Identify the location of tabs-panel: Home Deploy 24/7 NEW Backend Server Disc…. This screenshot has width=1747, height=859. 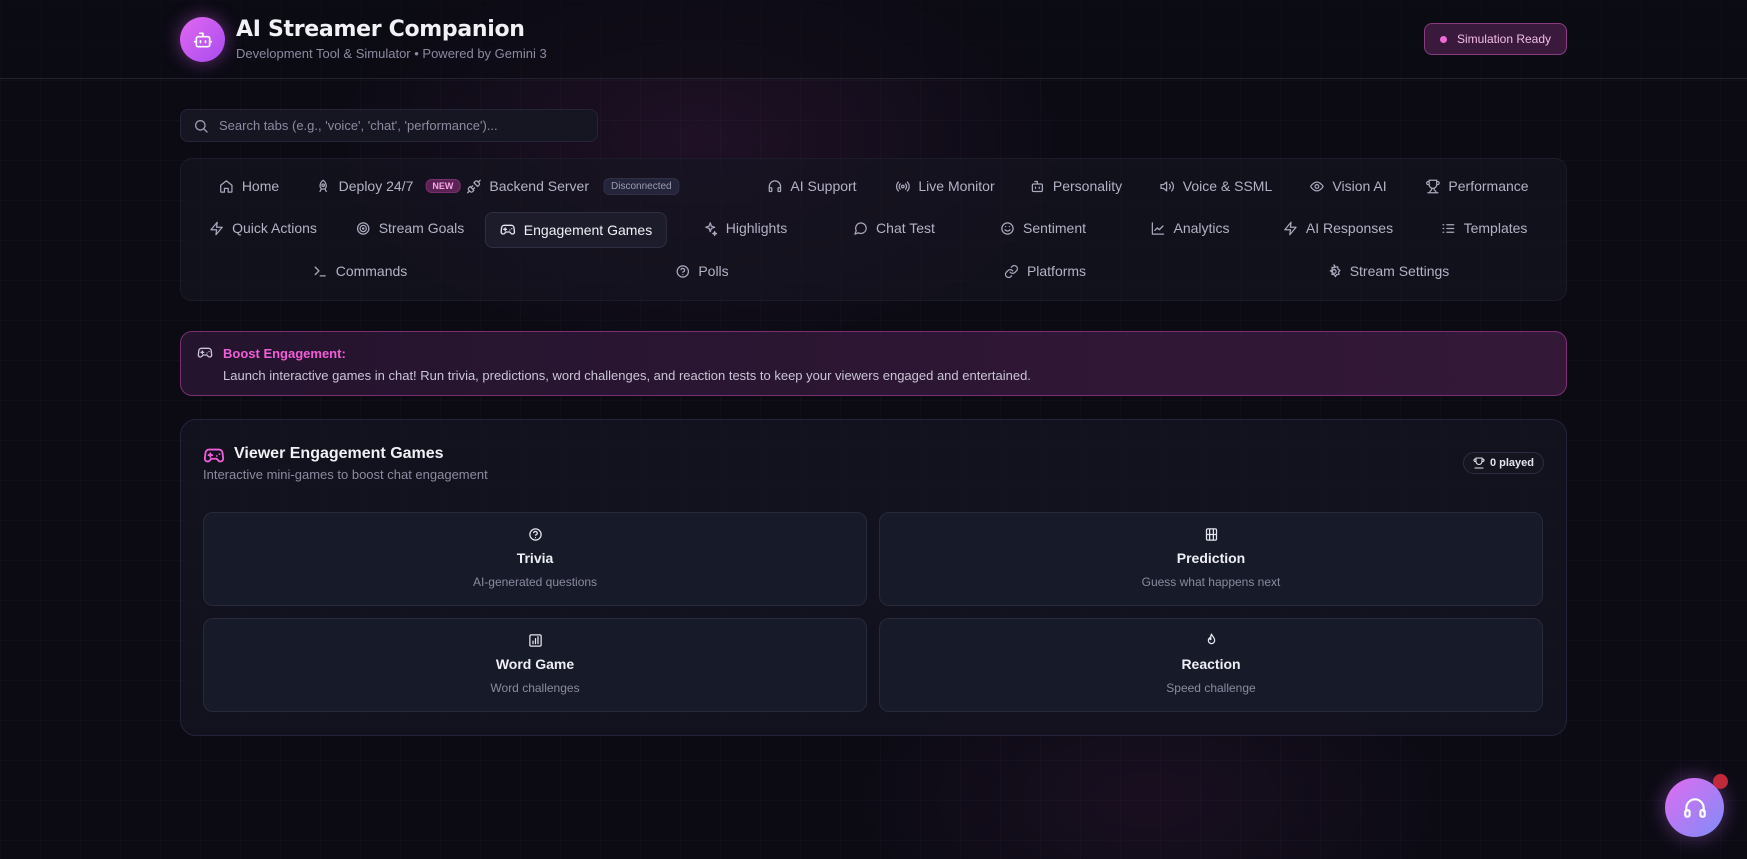
(873, 229).